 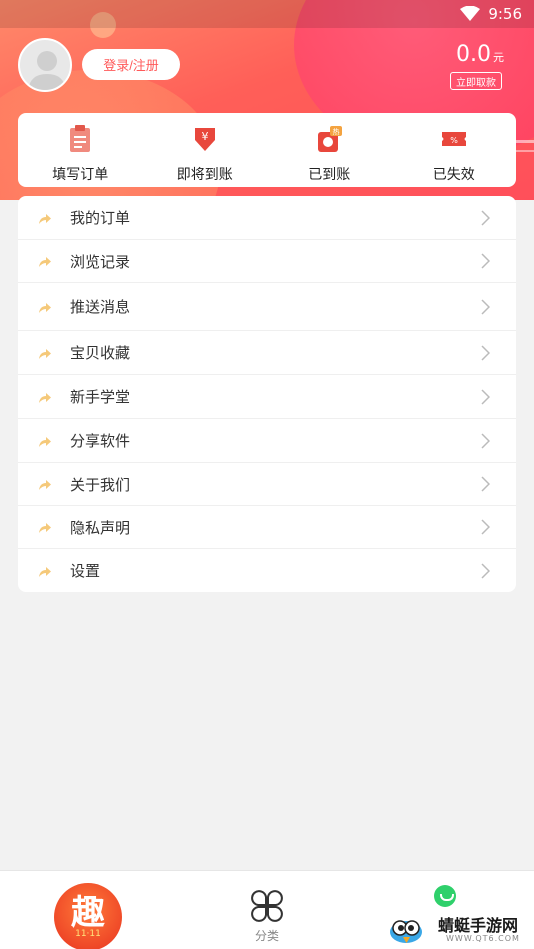 I want to click on tab-home: 趣 11·11, so click(x=88, y=916).